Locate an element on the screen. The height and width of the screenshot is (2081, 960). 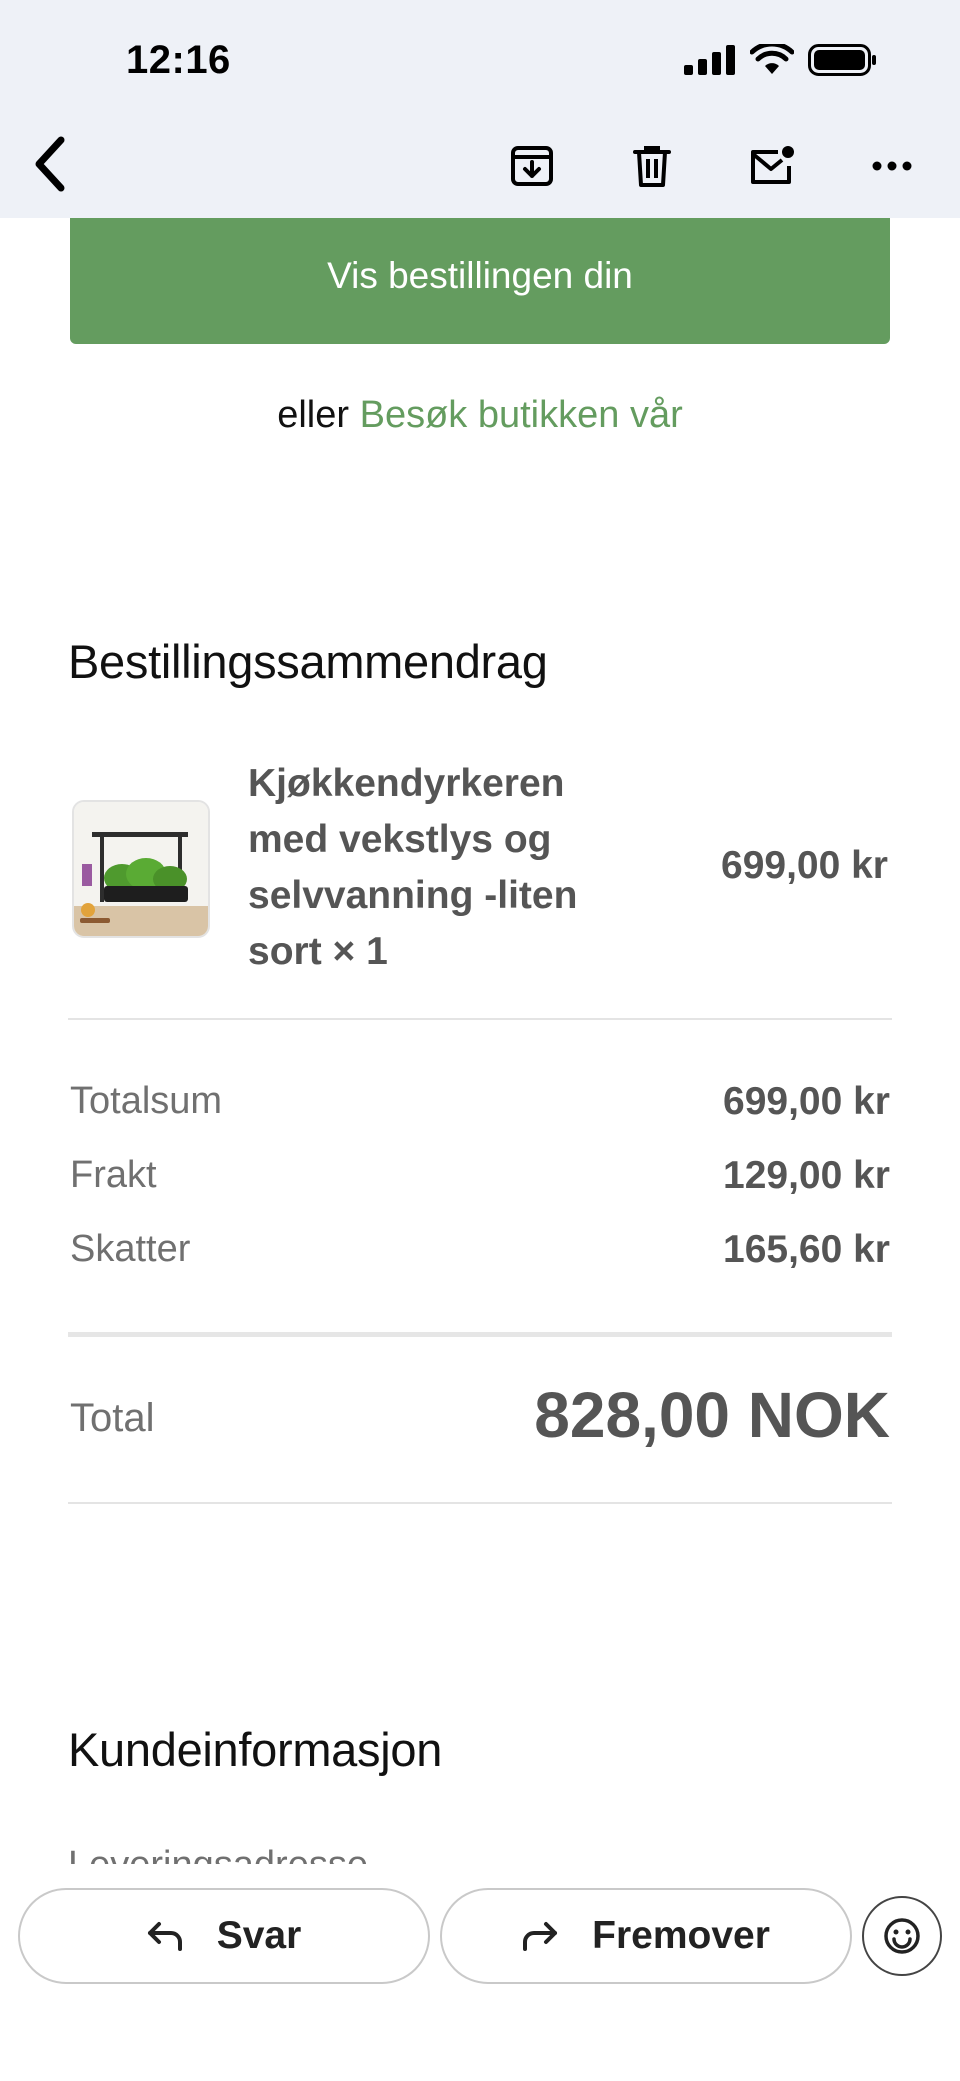
product-name-line: selvvanning -liten is located at coordinates (413, 895).